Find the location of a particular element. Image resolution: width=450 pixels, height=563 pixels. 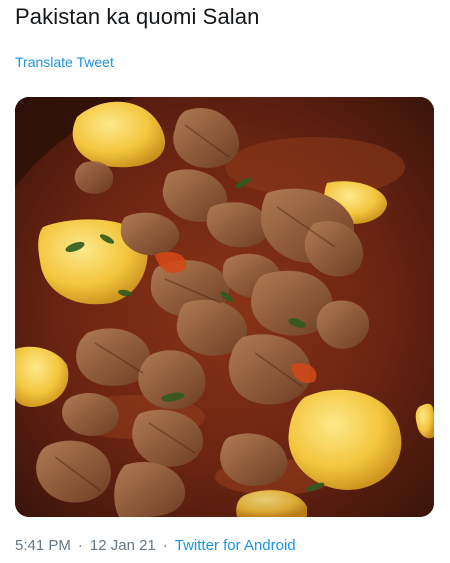

tweet-meta: 5:41 PM · 12 Jan 21 · Twitter for Android is located at coordinates (155, 545).